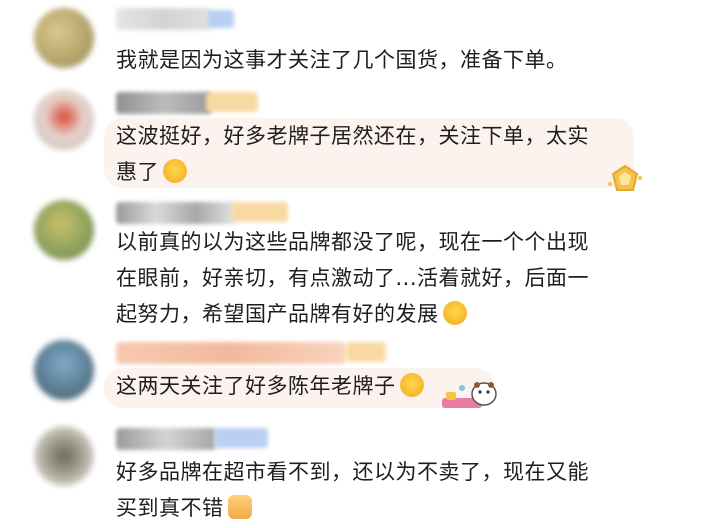 The image size is (701, 528). I want to click on comment-text: 这两天关注了好多陈年老牌子, so click(270, 386).